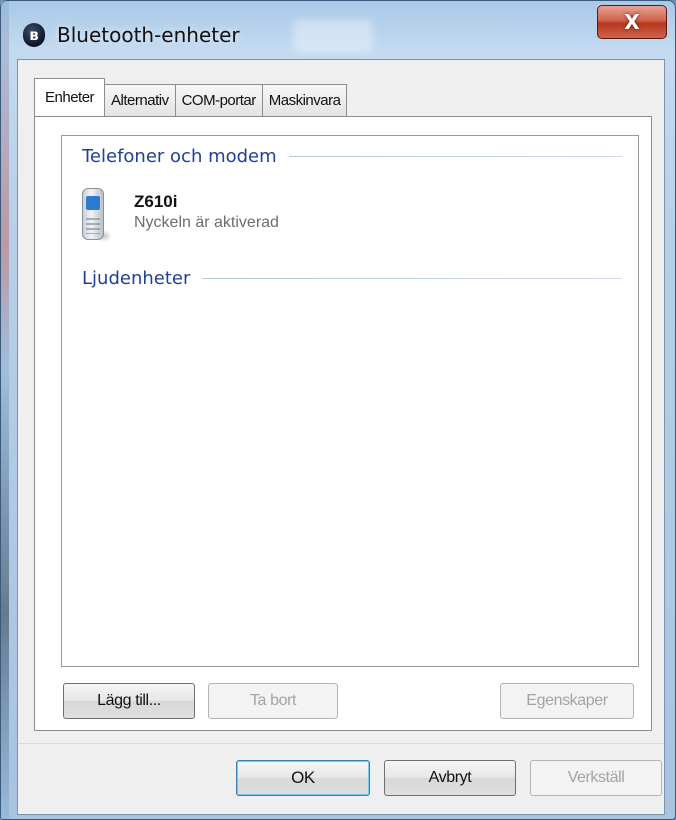 The width and height of the screenshot is (676, 820). Describe the element at coordinates (34, 35) in the screenshot. I see `bluetooth-icon: ʙ` at that location.